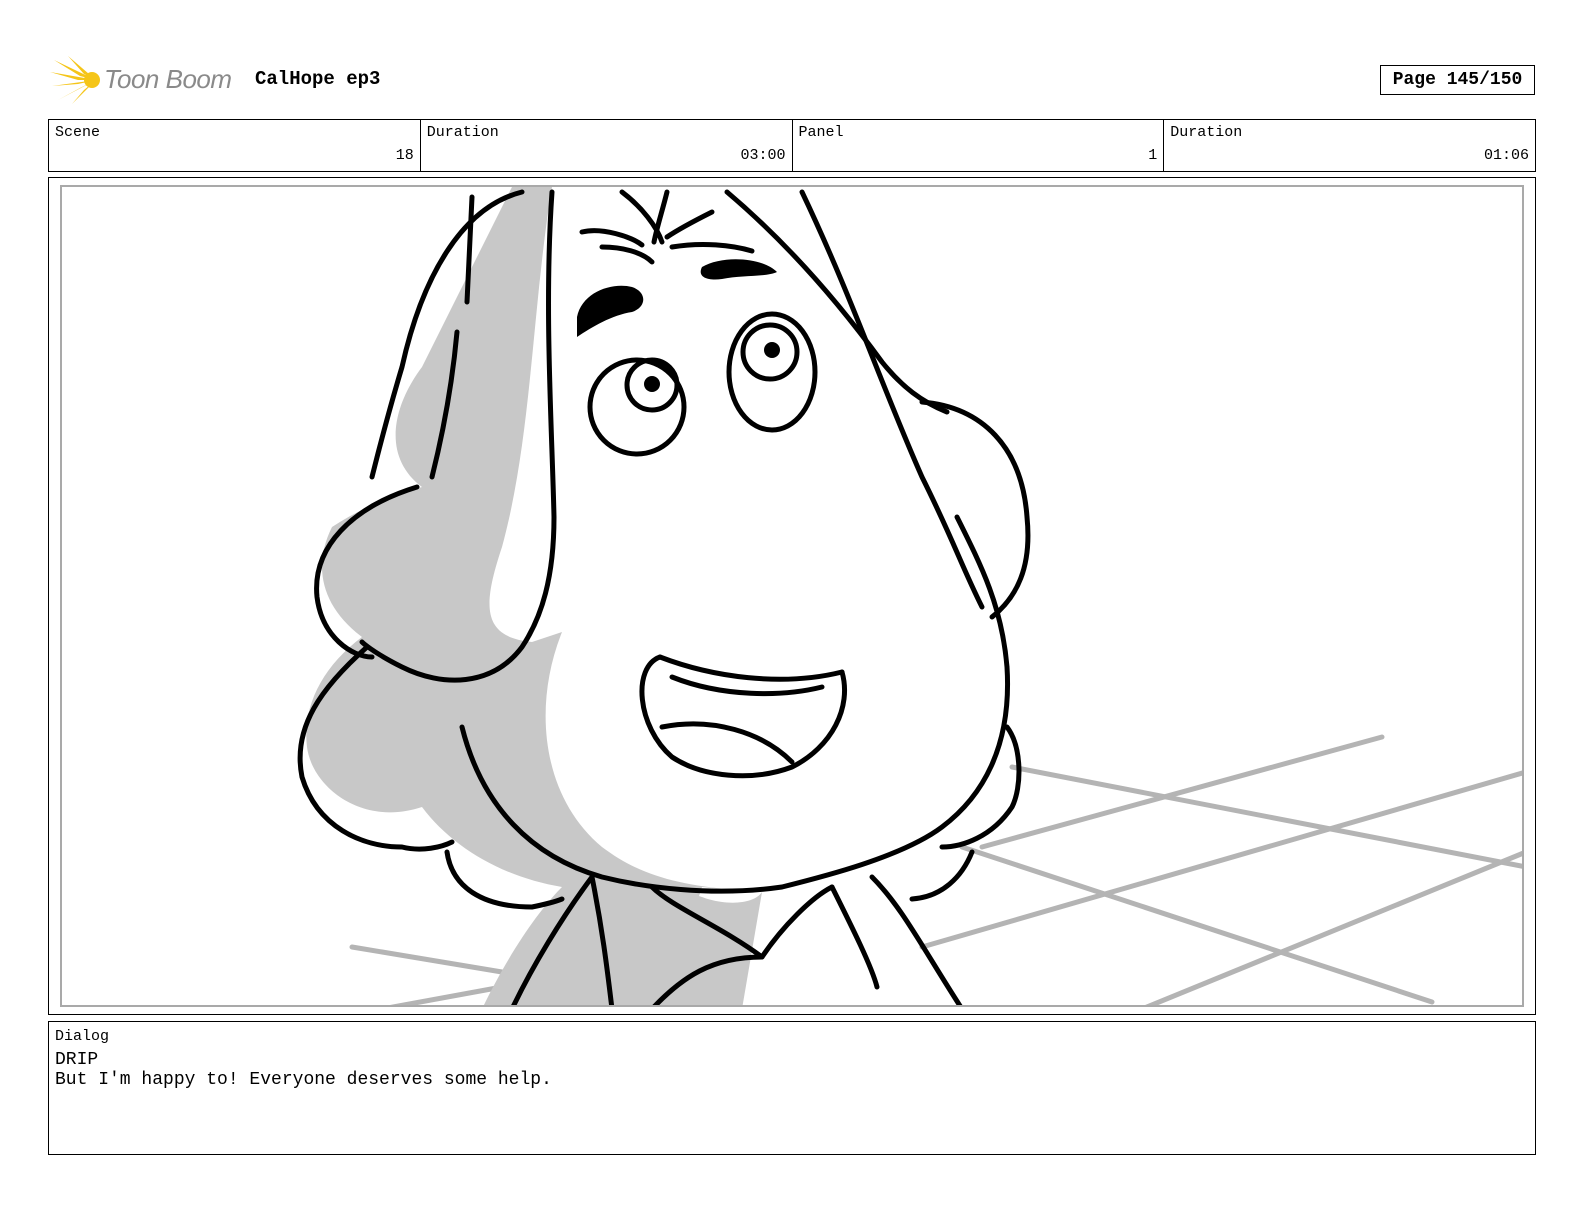 The height and width of the screenshot is (1224, 1584). I want to click on scene-cell: Scene 18, so click(235, 145).